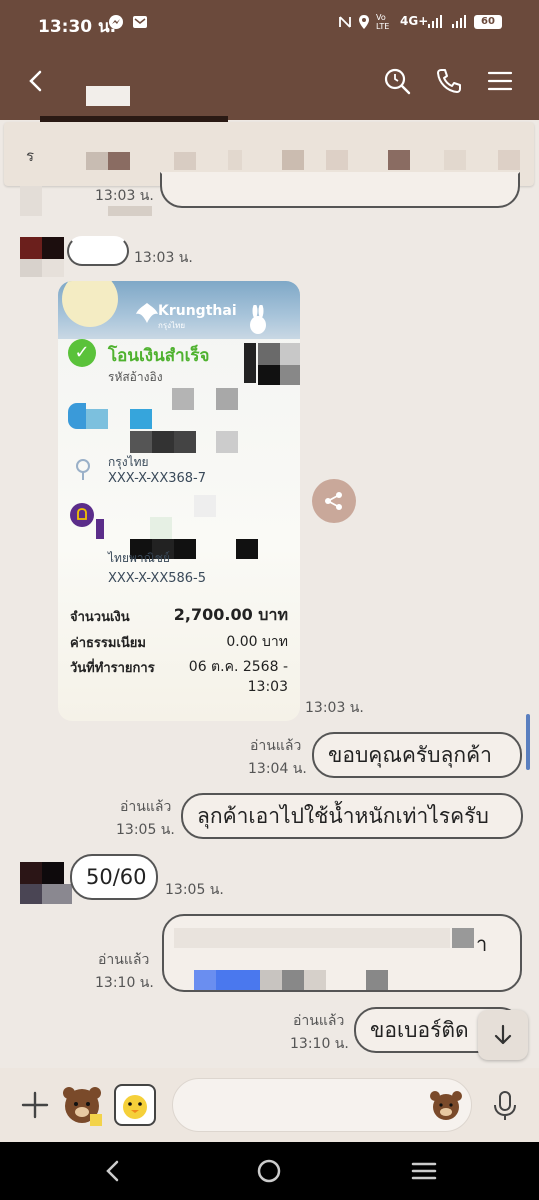 The height and width of the screenshot is (1200, 539). Describe the element at coordinates (417, 755) in the screenshot. I see `message-bubble: ขอบคุณครับลุกค้า` at that location.